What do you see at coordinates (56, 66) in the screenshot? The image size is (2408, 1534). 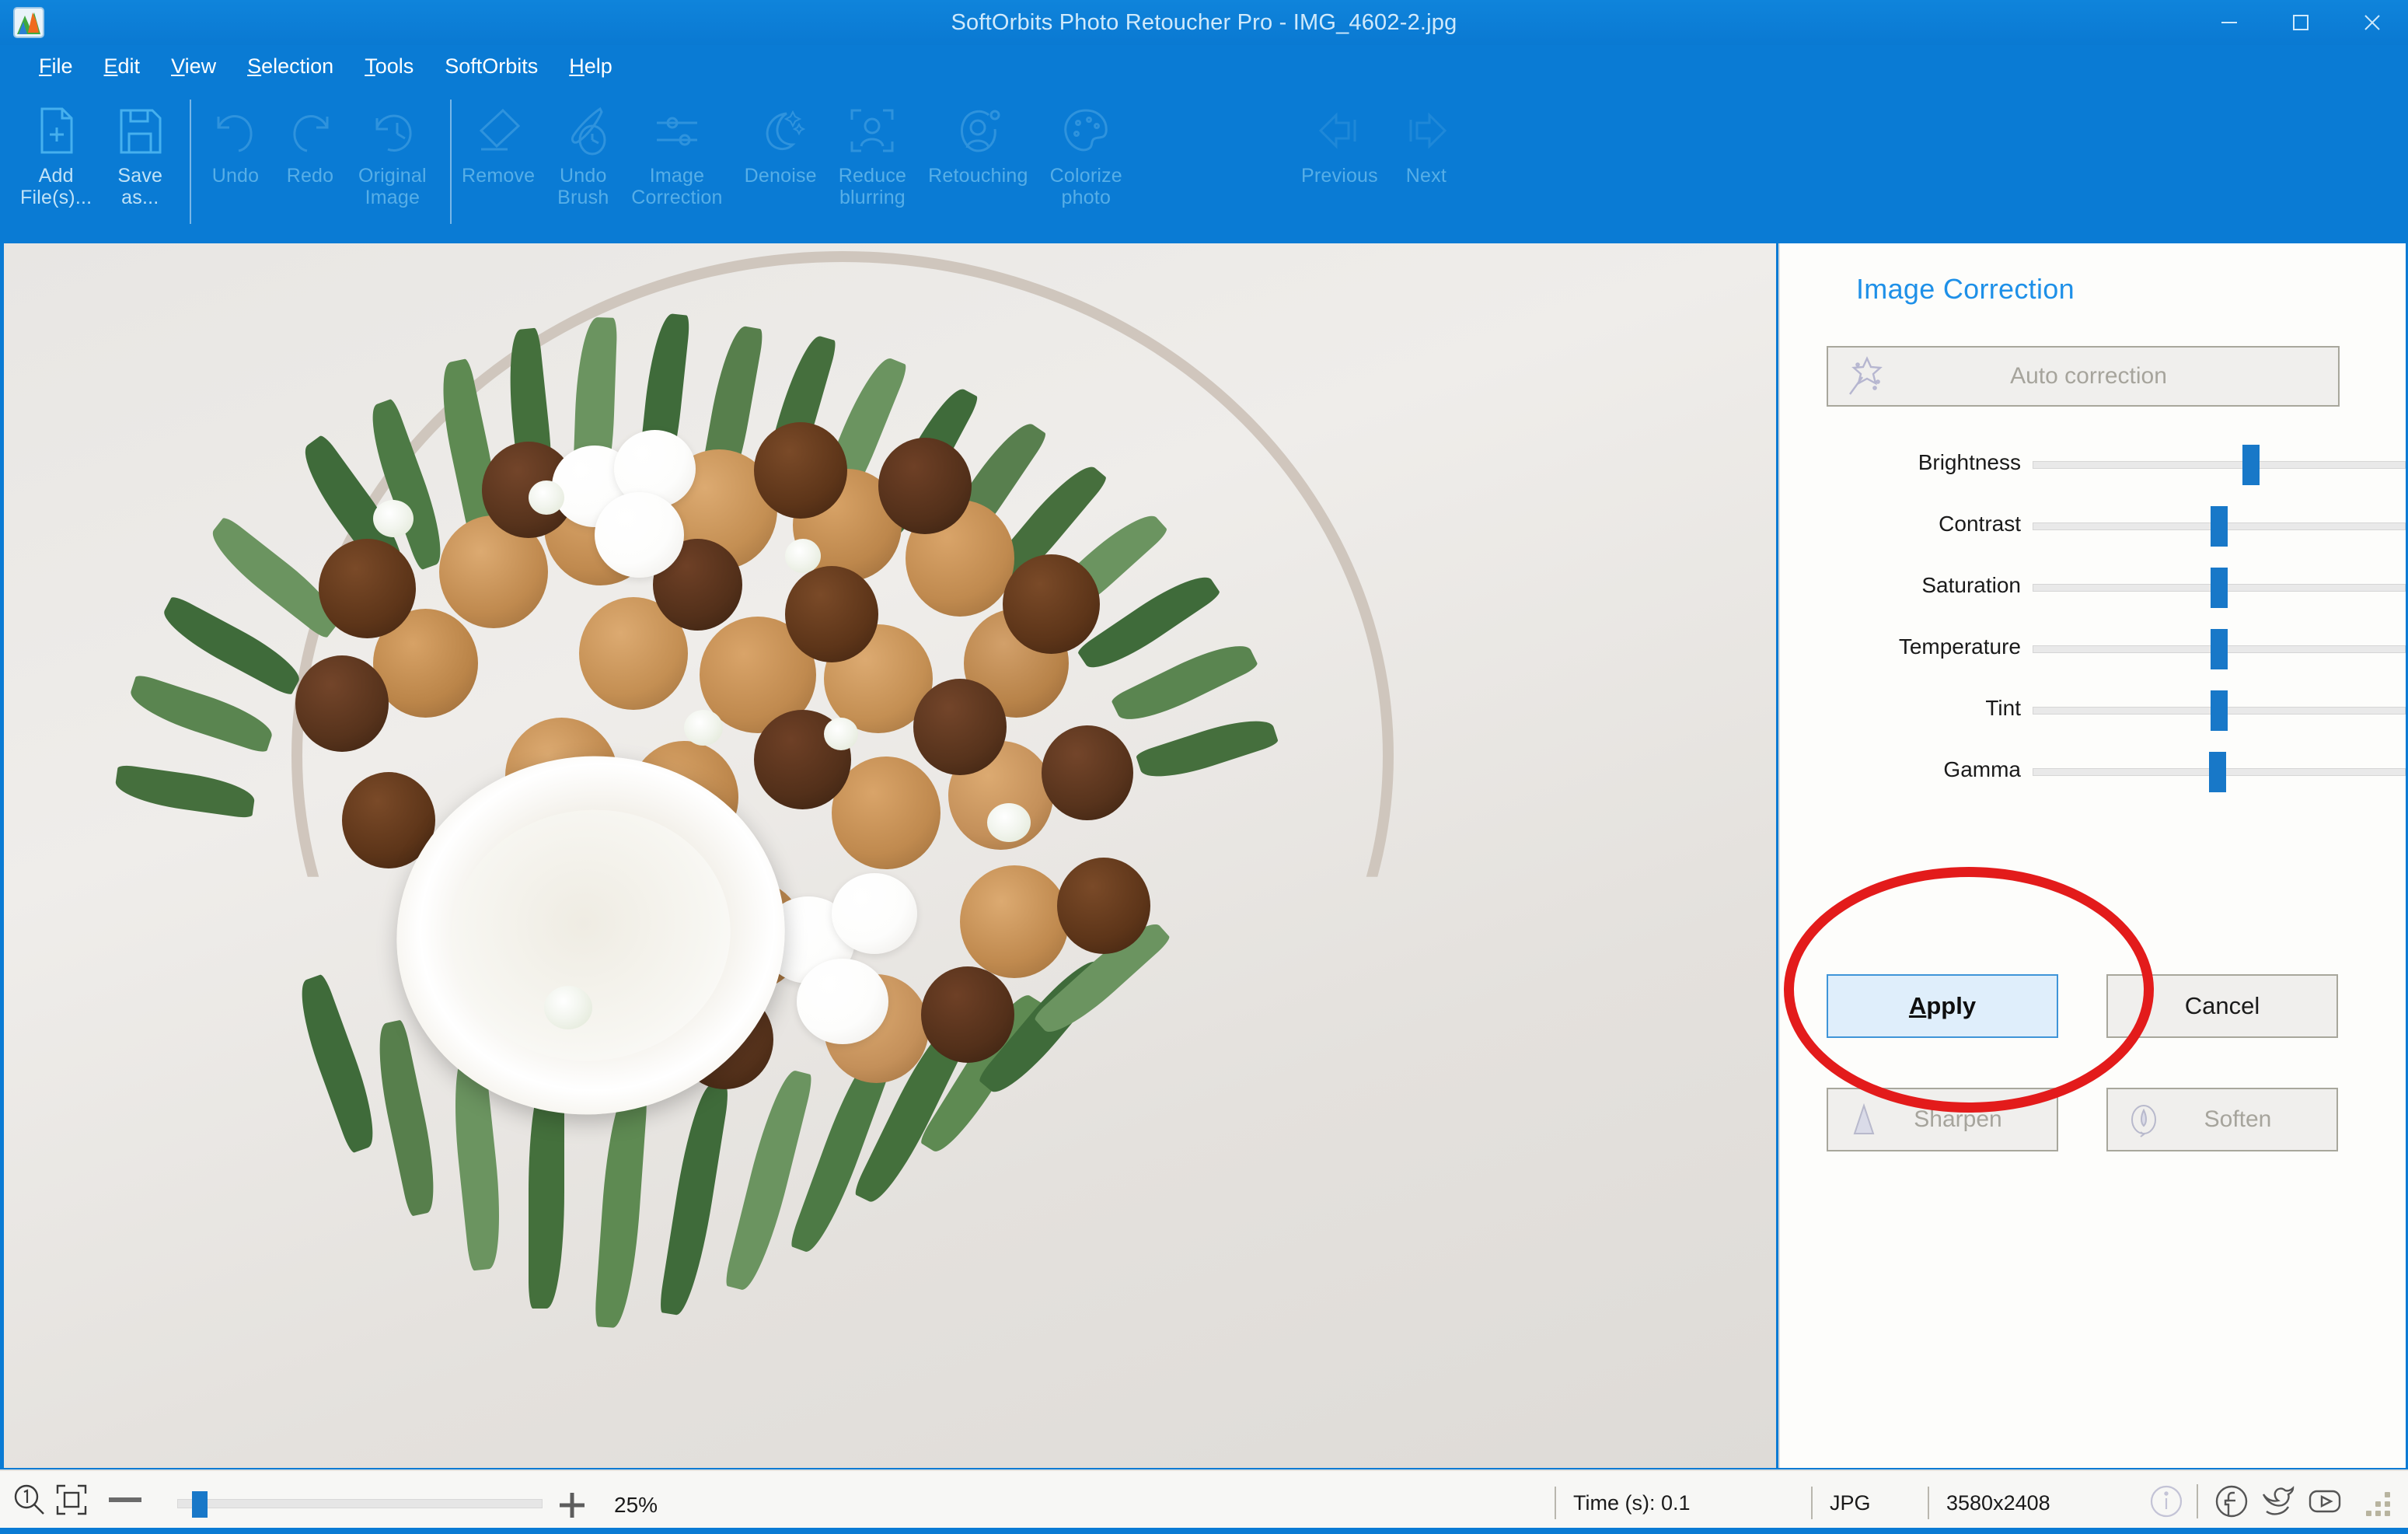 I see `menu-item-file: File` at bounding box center [56, 66].